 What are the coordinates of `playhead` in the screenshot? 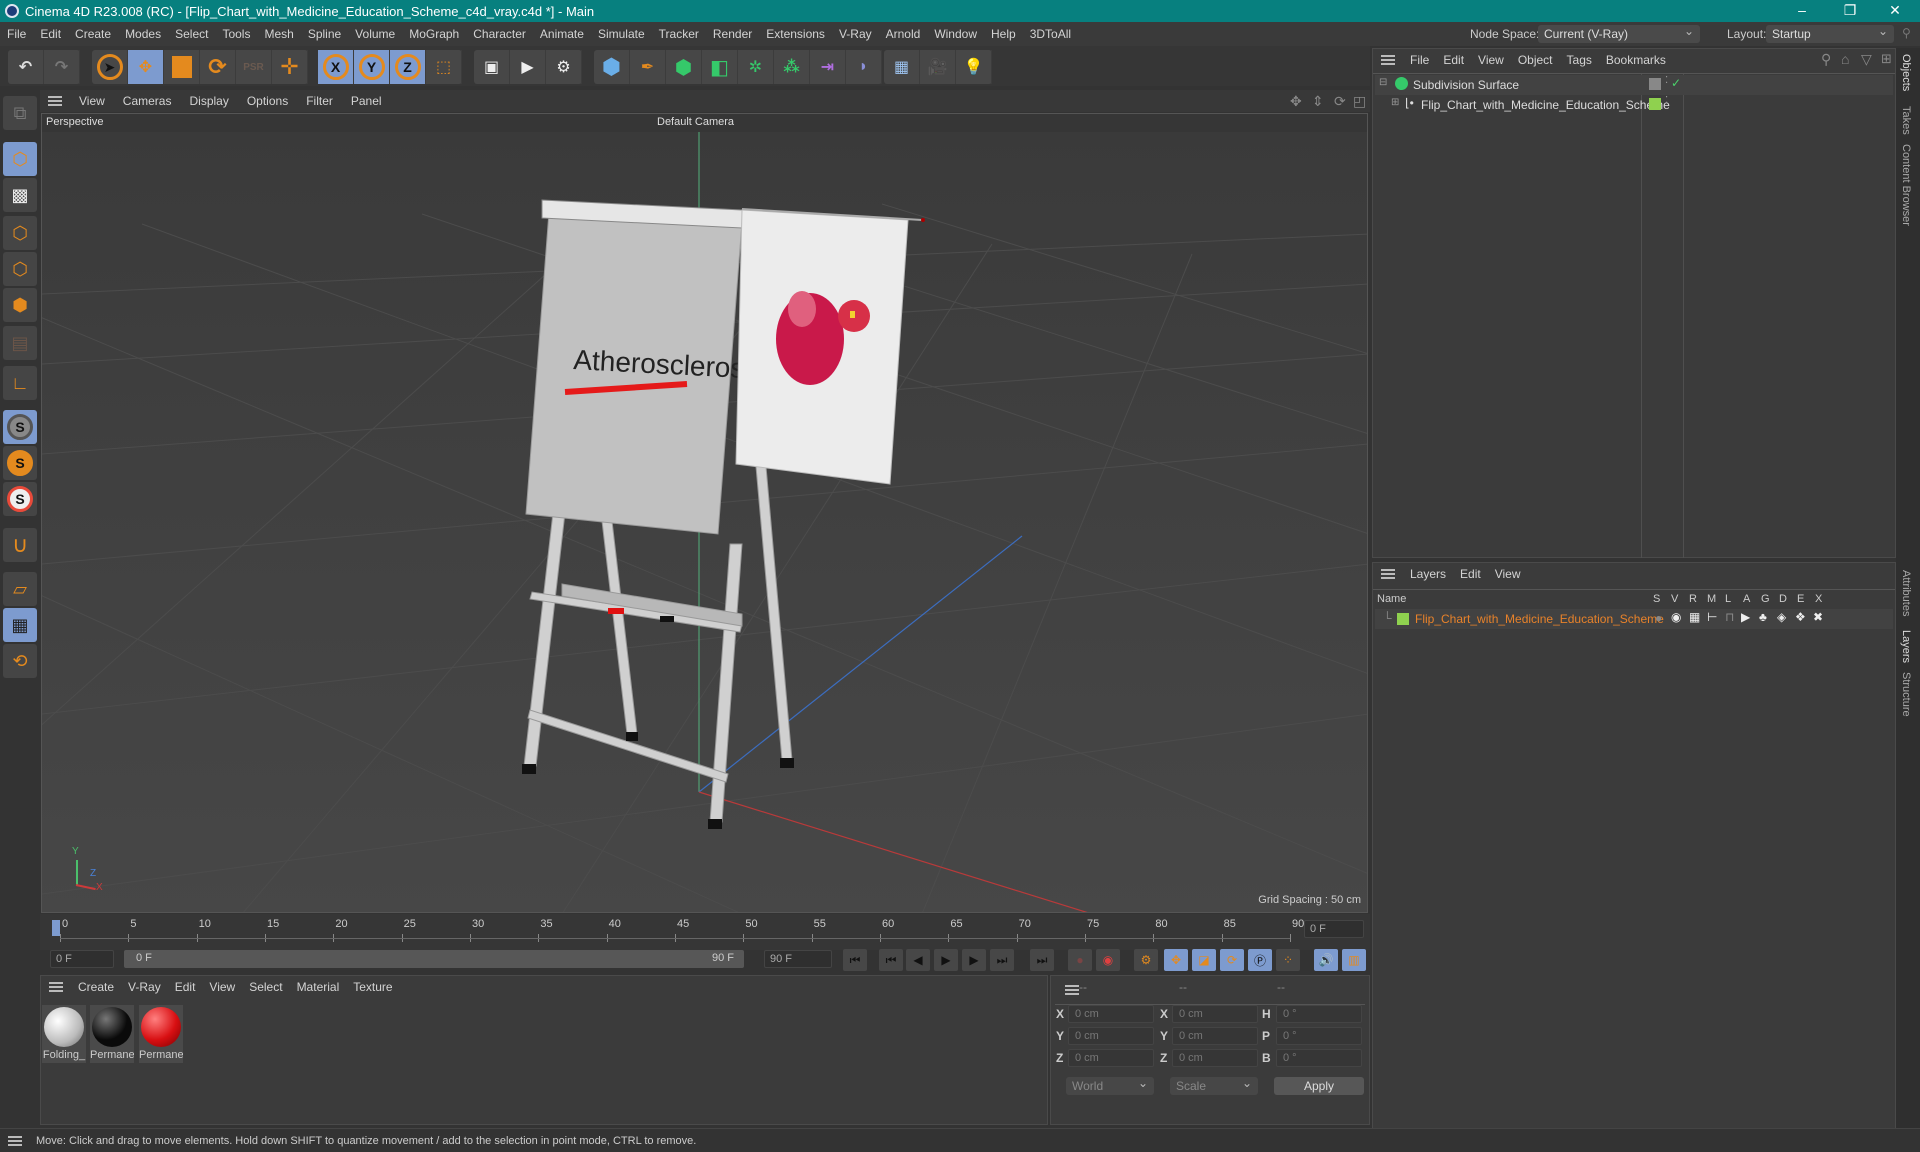 It's located at (56, 928).